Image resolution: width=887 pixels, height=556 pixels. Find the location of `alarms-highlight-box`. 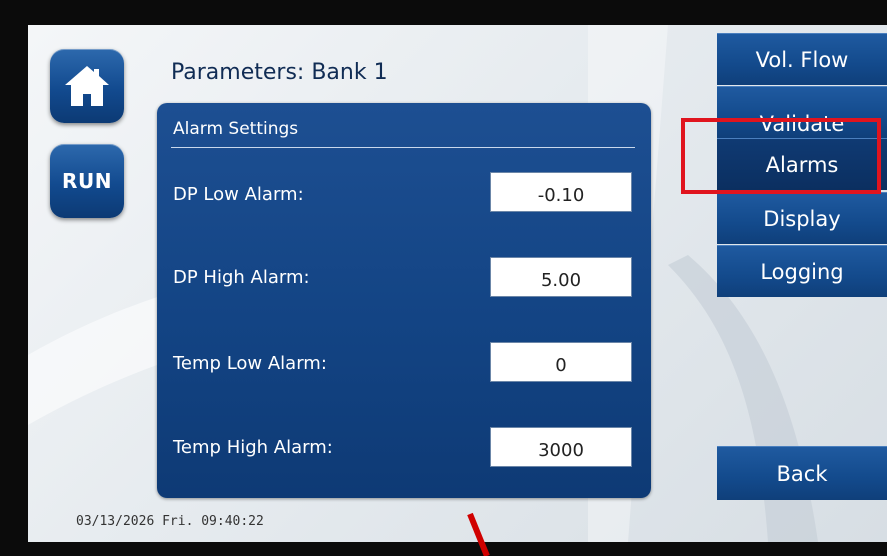

alarms-highlight-box is located at coordinates (781, 156).